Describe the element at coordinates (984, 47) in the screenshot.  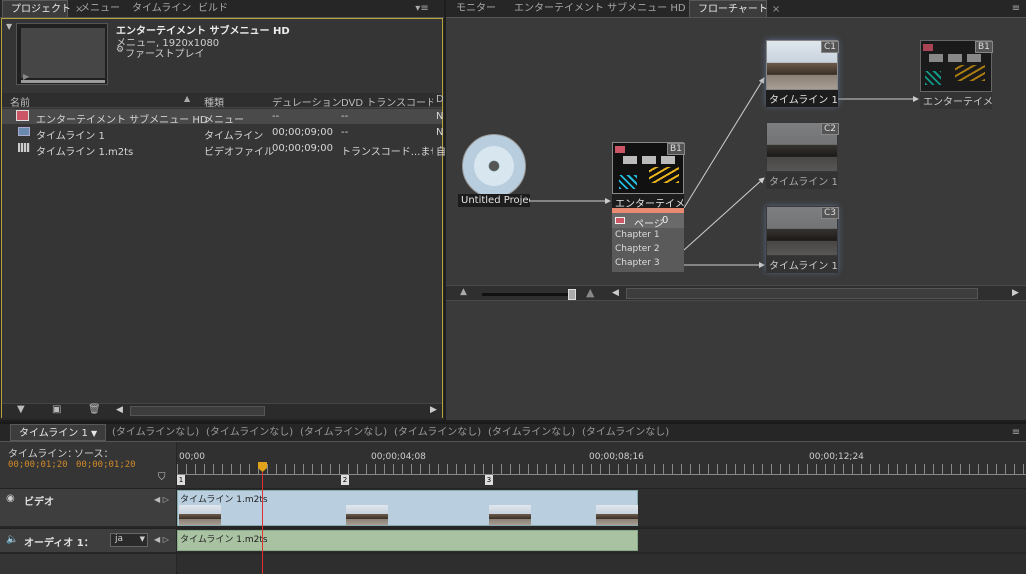
I see `target-badge: B1` at that location.